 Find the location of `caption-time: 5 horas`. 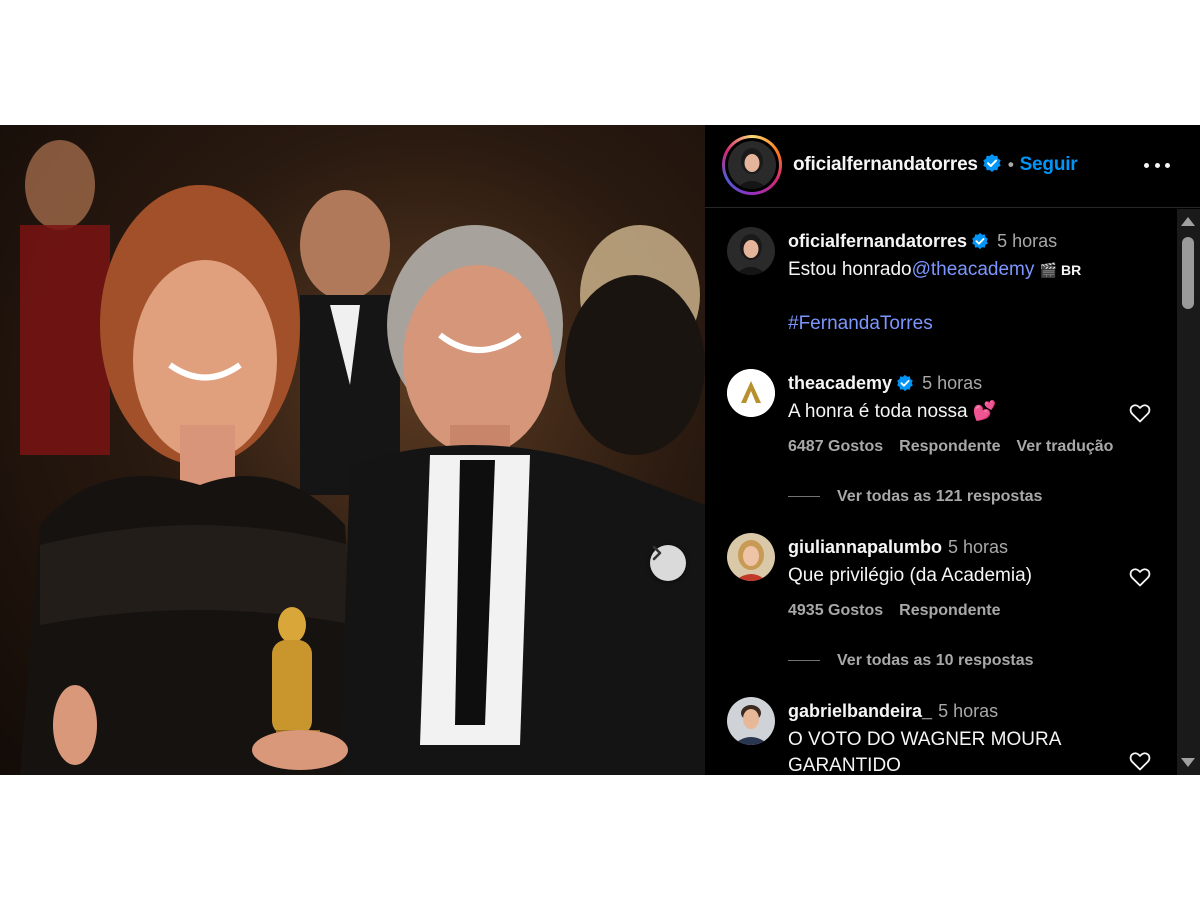

caption-time: 5 horas is located at coordinates (1027, 241).